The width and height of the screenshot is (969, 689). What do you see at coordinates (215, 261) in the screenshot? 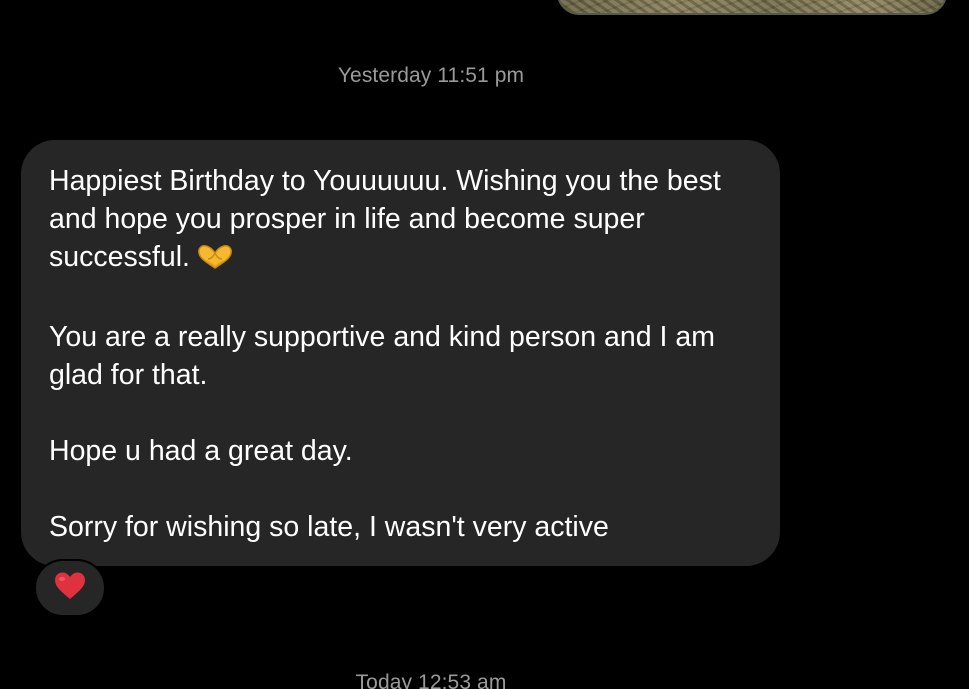
I see `heart-hands-icon` at bounding box center [215, 261].